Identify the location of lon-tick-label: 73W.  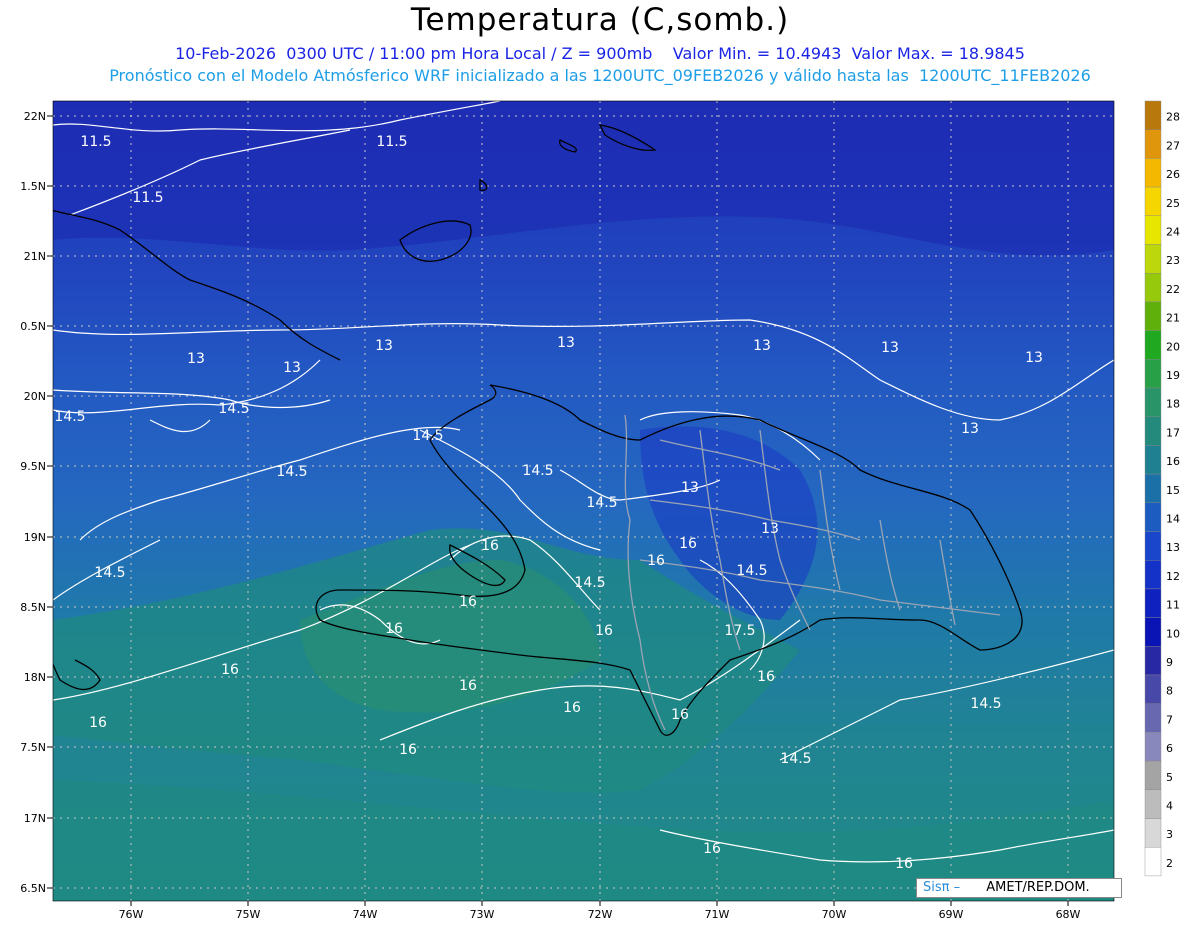
(482, 914).